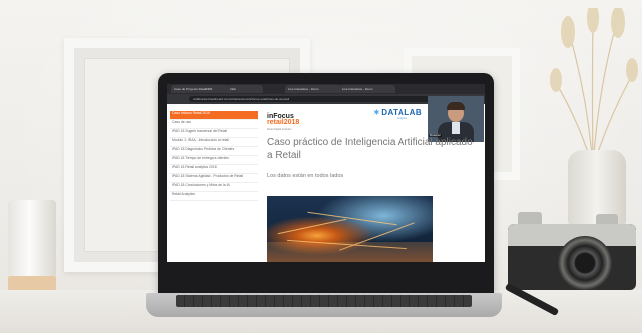  What do you see at coordinates (32, 250) in the screenshot?
I see `candle` at bounding box center [32, 250].